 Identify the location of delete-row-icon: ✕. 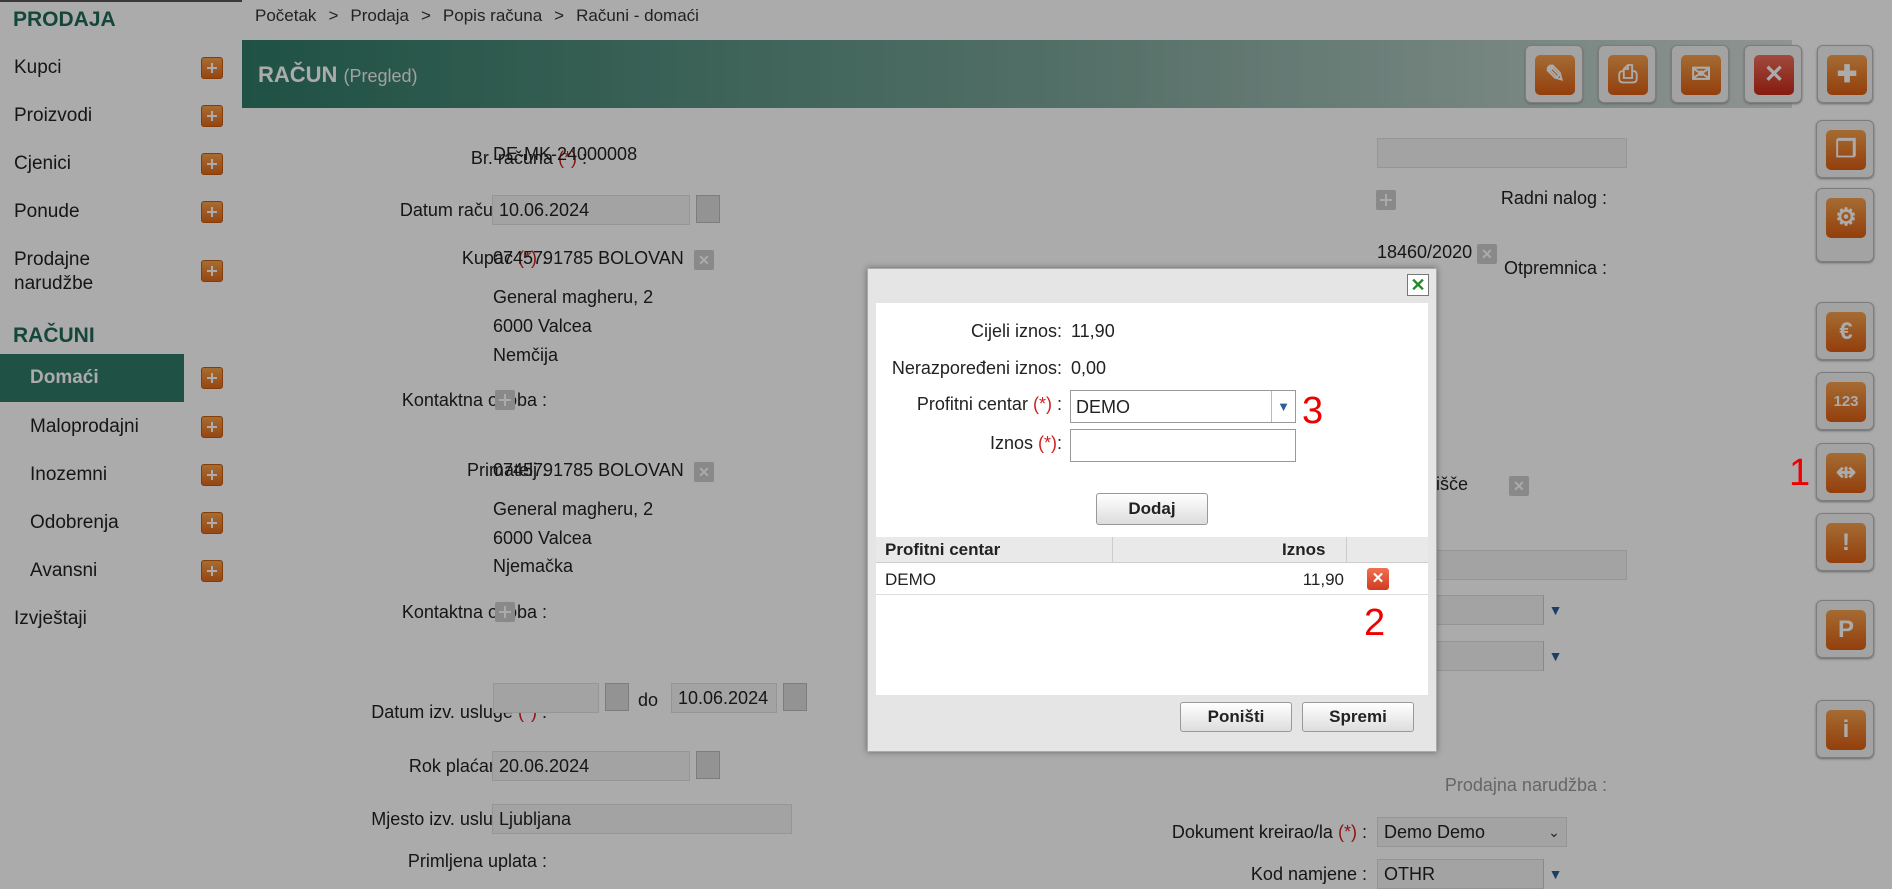
(1378, 579).